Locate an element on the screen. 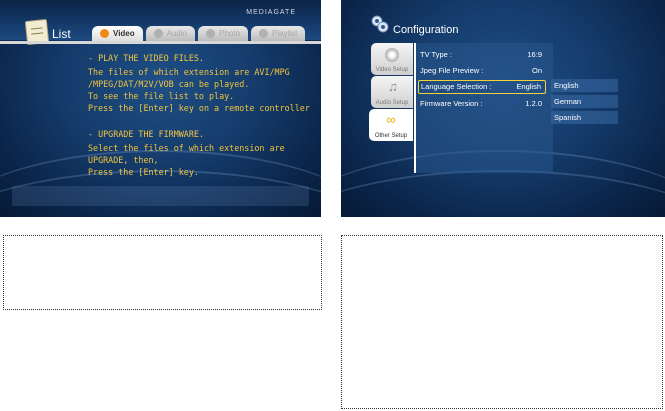 The width and height of the screenshot is (665, 411). sidebar-item-other-setup: ∞ Other Setup is located at coordinates (391, 125).